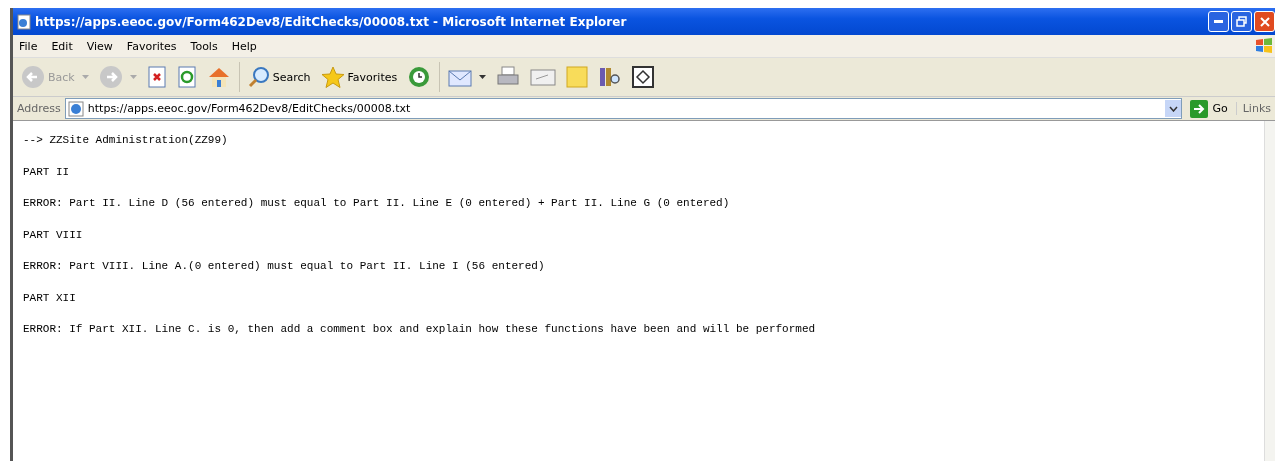  I want to click on text-line: ERROR: If Part XII. Line C. is 0, then add a comment box and explain how these functions have been and will be performed, so click(420, 329).